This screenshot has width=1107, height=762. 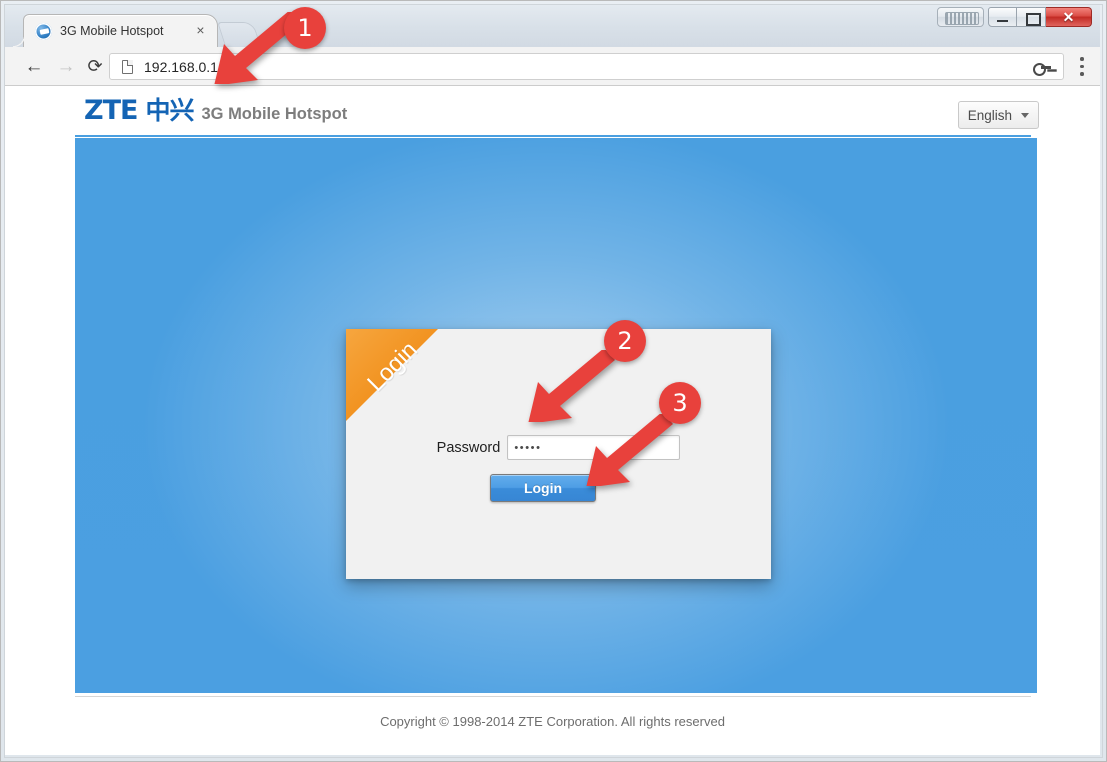 I want to click on url-text: 192.168.0.1, so click(x=181, y=67).